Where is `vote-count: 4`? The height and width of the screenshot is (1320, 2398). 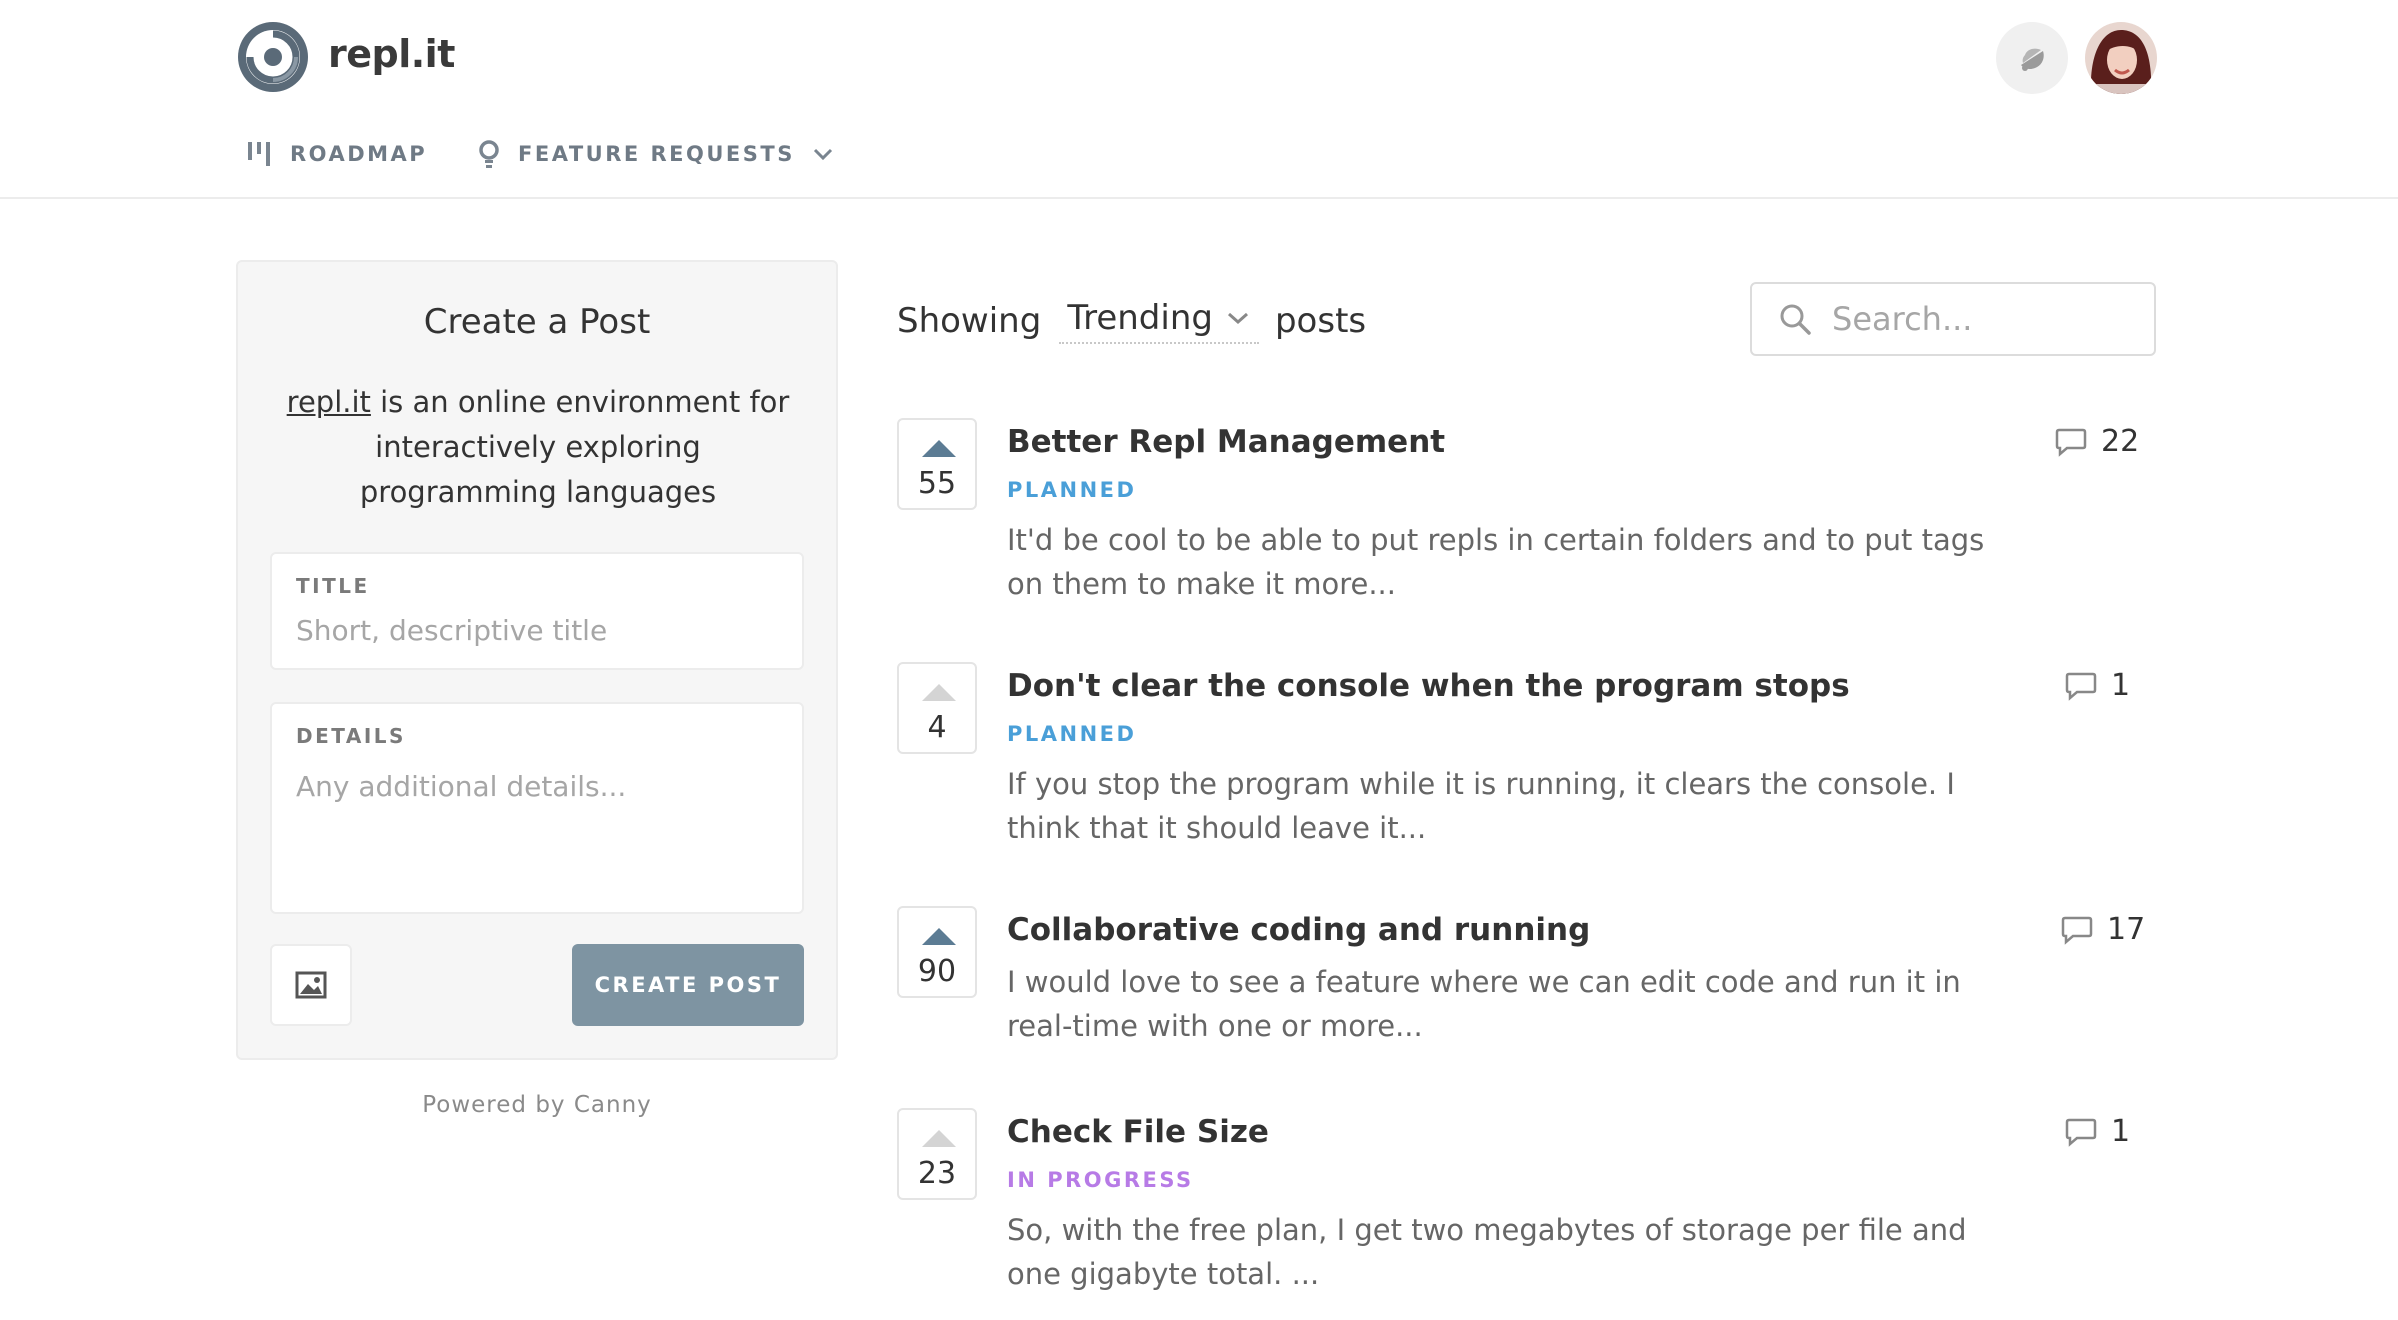
vote-count: 4 is located at coordinates (937, 727).